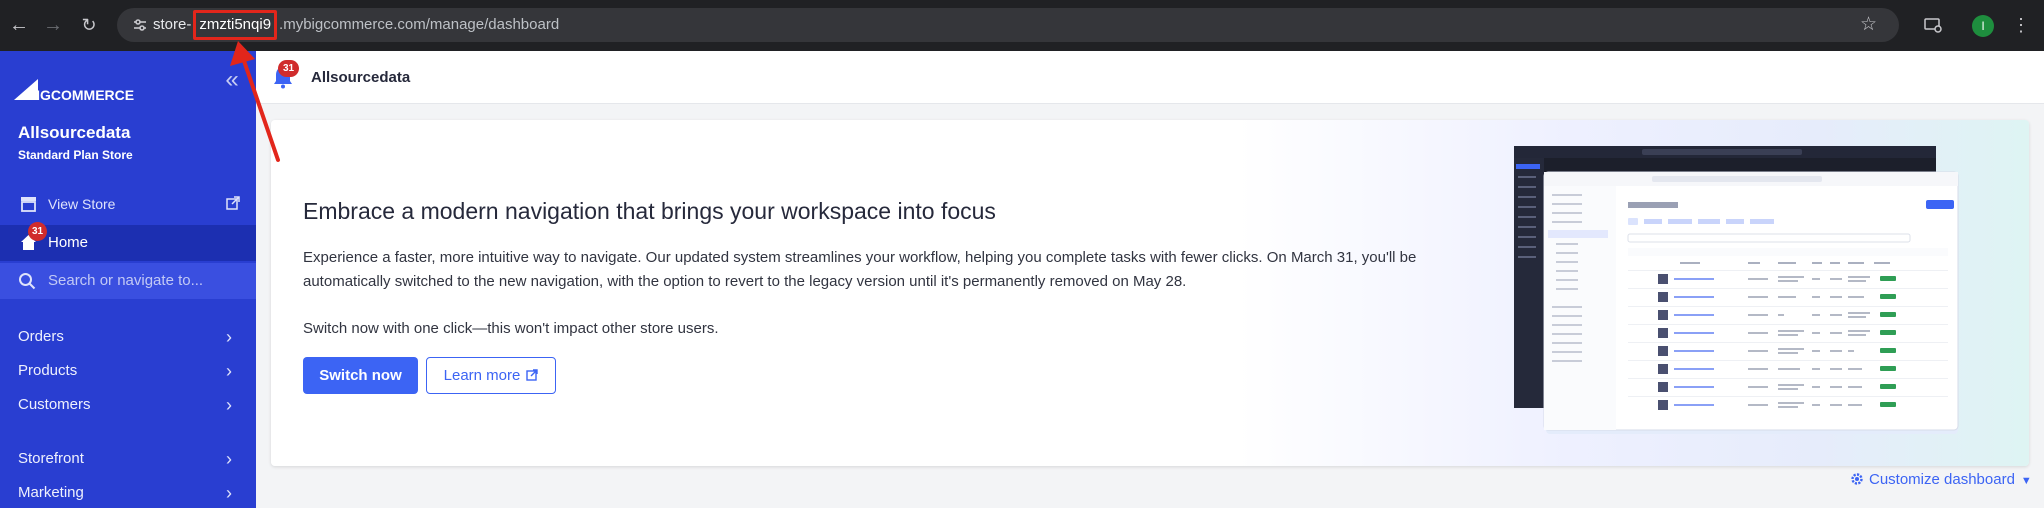 The width and height of the screenshot is (2044, 508). I want to click on cast-icon, so click(1933, 25).